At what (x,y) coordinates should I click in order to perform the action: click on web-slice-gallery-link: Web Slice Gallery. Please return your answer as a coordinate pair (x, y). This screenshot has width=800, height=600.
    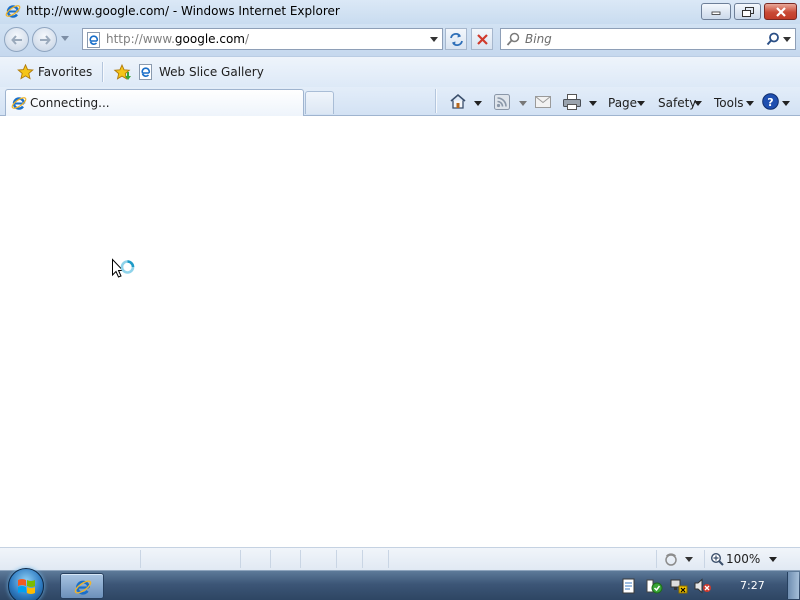
    Looking at the image, I should click on (201, 72).